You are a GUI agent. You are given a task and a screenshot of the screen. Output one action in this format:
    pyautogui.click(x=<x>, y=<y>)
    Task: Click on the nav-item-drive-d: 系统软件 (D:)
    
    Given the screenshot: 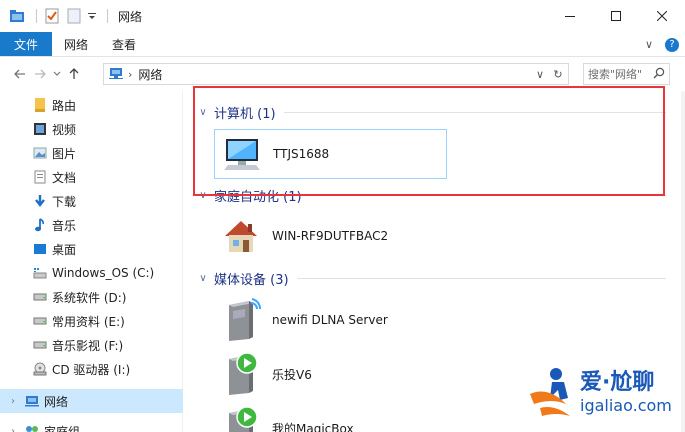 What is the action you would take?
    pyautogui.click(x=91, y=297)
    